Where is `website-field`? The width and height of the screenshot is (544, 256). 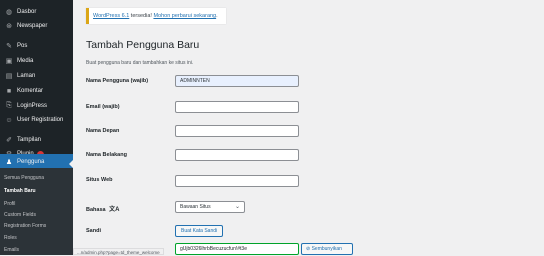 website-field is located at coordinates (237, 181).